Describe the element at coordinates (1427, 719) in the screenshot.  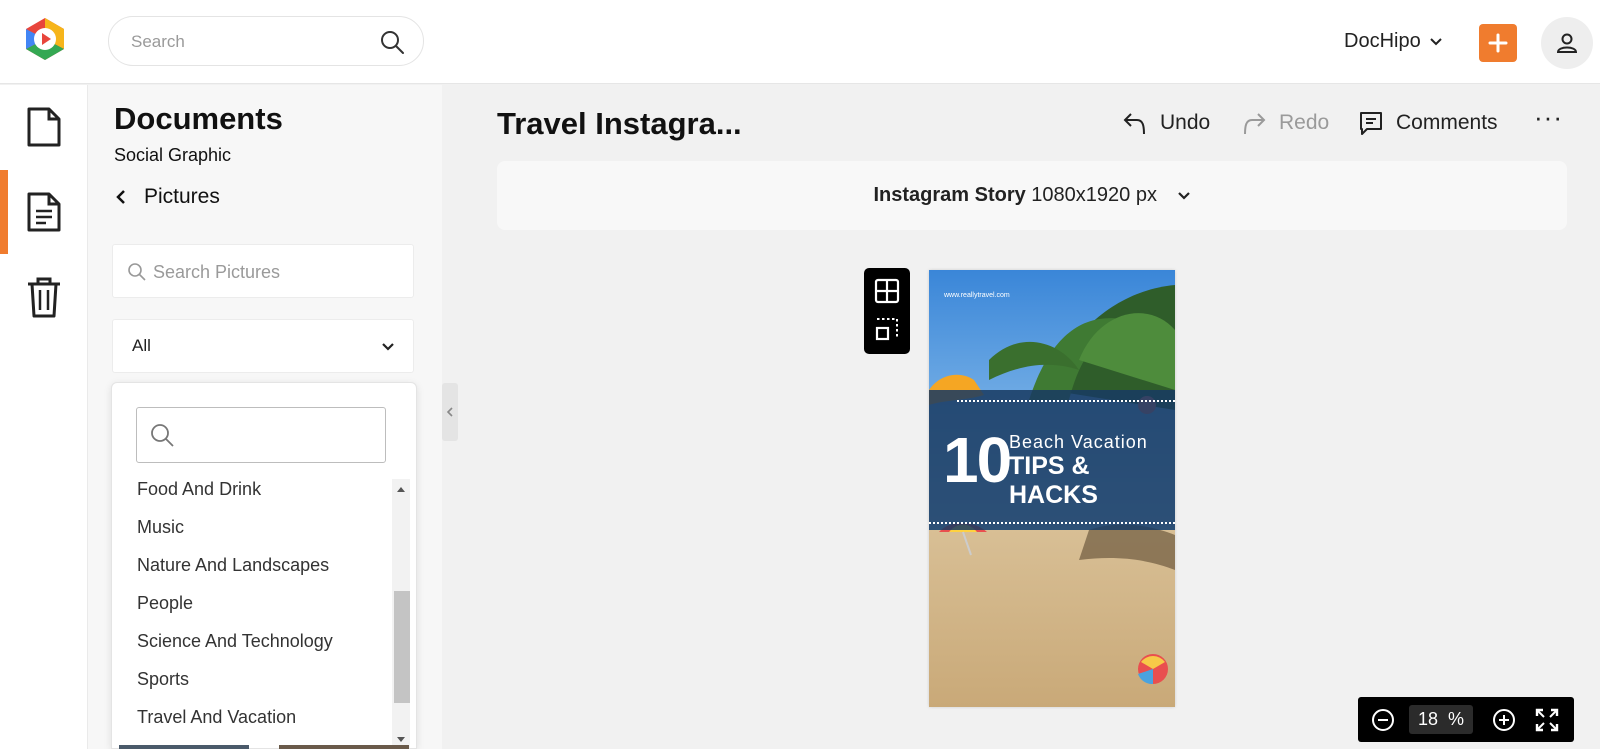
I see `zoom-value: 18` at that location.